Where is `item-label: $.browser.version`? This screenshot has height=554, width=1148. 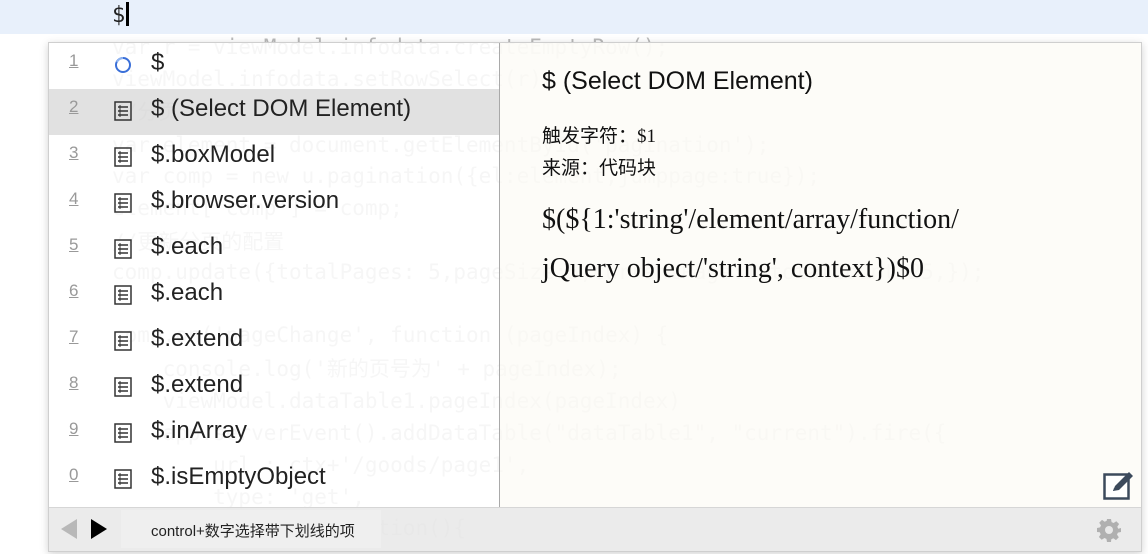
item-label: $.browser.version is located at coordinates (245, 200).